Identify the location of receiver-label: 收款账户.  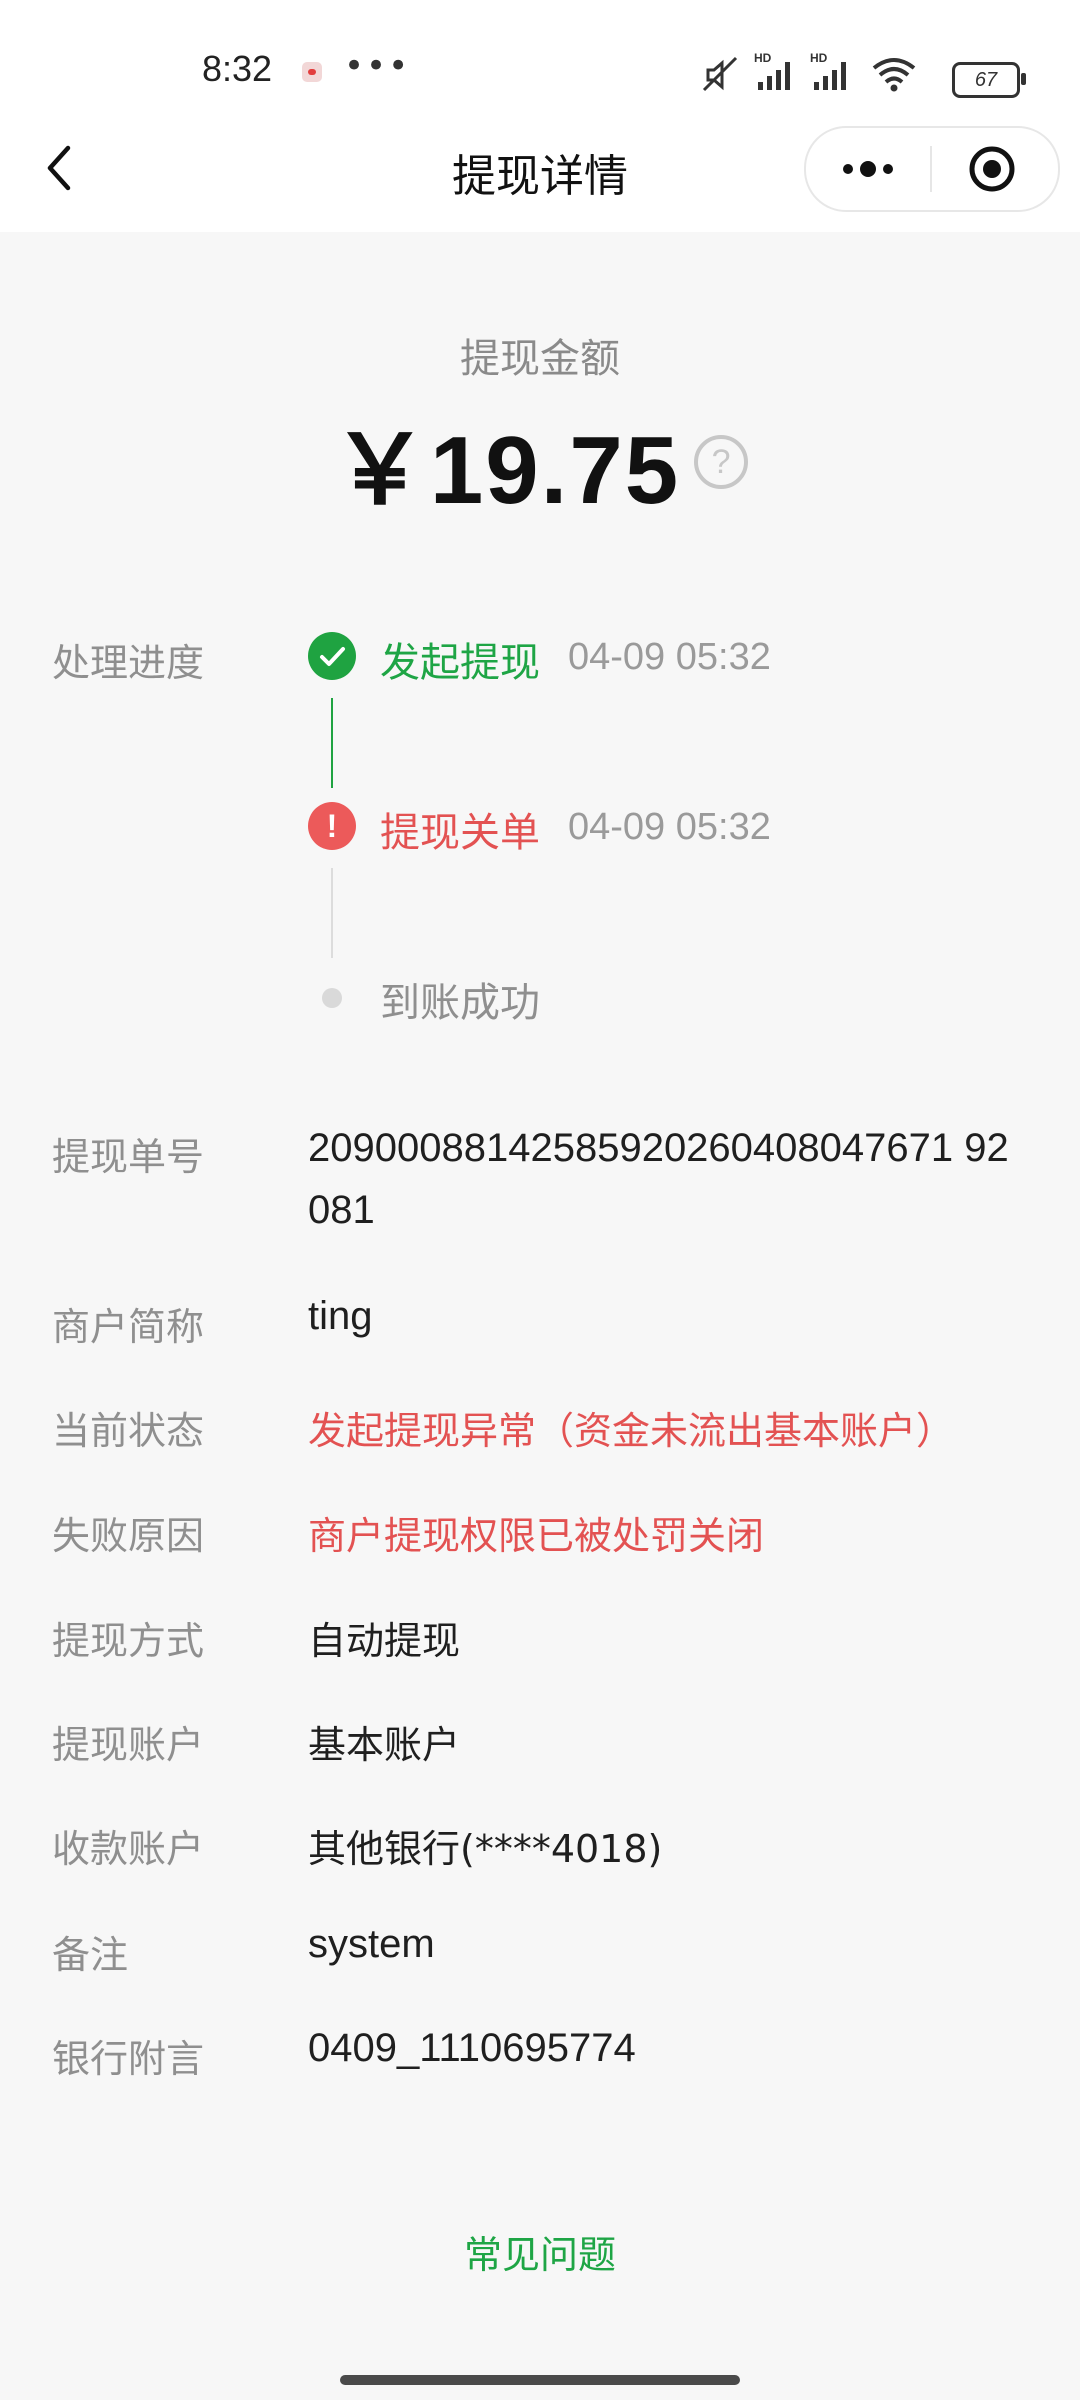
(128, 1849).